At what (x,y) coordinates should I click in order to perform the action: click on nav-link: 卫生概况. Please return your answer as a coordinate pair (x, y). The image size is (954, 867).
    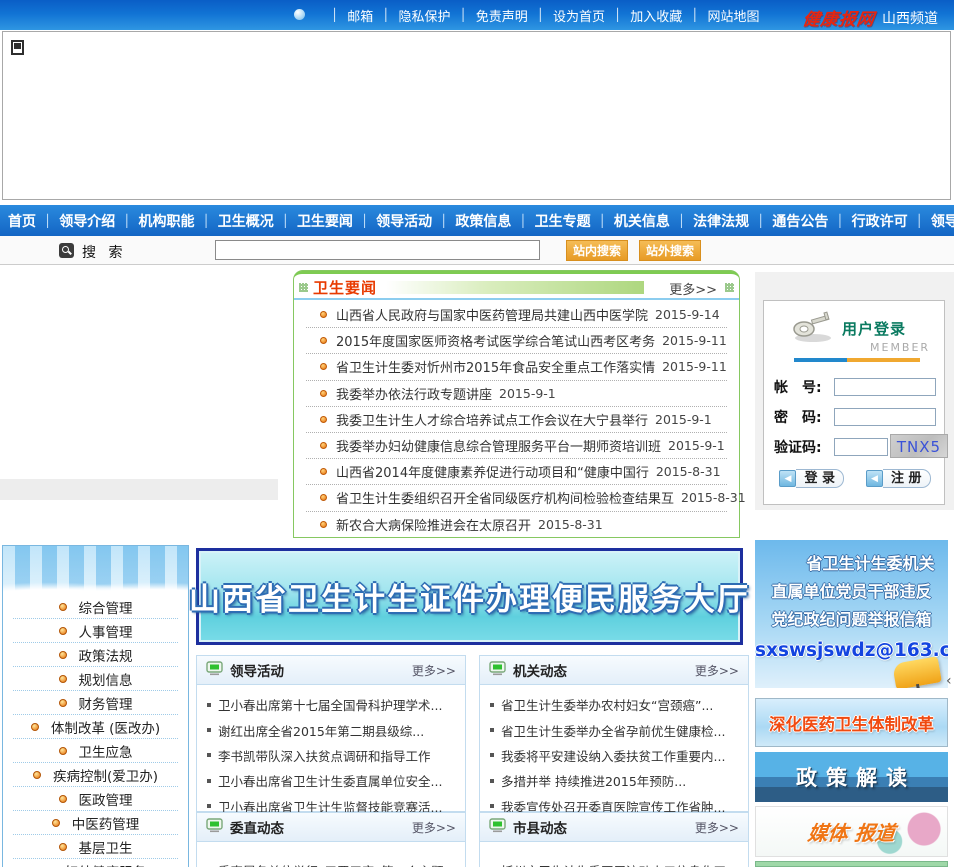
    Looking at the image, I should click on (246, 221).